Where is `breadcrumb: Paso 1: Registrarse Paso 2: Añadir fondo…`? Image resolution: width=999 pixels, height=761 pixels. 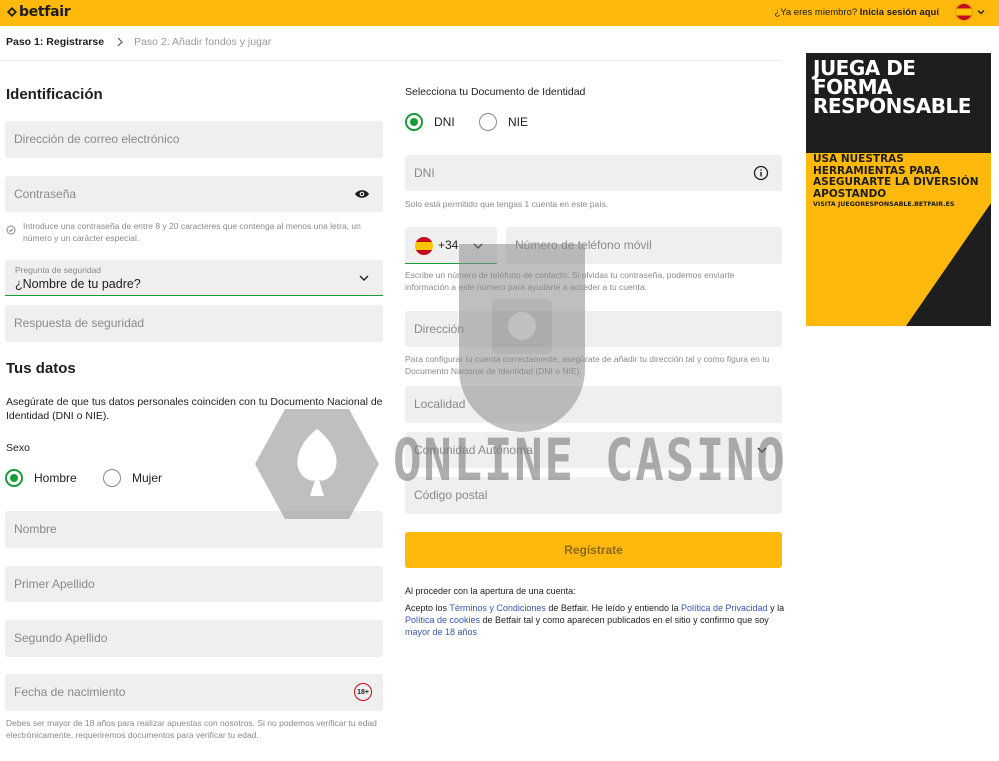
breadcrumb: Paso 1: Registrarse Paso 2: Añadir fondo… is located at coordinates (138, 42).